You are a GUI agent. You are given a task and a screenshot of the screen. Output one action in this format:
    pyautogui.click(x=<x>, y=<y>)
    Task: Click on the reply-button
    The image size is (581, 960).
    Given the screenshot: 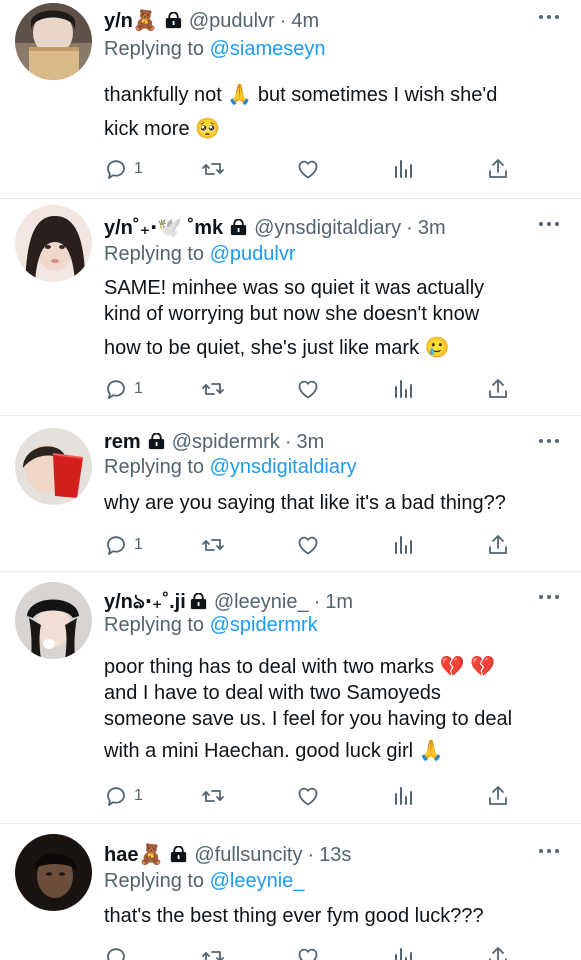 What is the action you would take?
    pyautogui.click(x=116, y=952)
    